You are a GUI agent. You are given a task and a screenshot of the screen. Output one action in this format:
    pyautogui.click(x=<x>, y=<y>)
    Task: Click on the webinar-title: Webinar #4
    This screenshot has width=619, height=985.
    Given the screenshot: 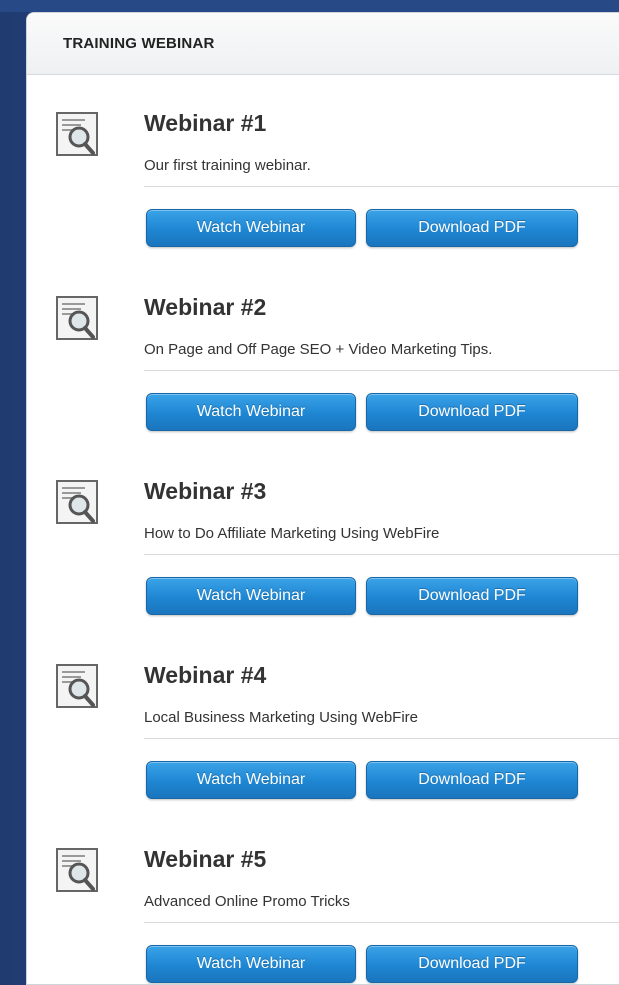 What is the action you would take?
    pyautogui.click(x=205, y=675)
    